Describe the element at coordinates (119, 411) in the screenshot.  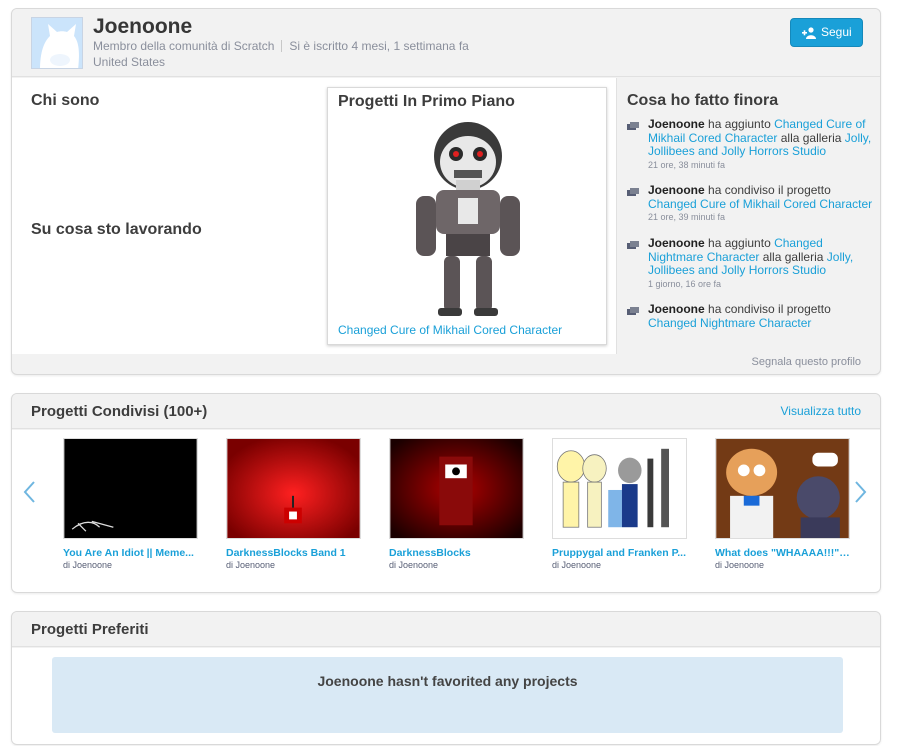
I see `shared-projects-title: Progetti Condivisi (100+)` at that location.